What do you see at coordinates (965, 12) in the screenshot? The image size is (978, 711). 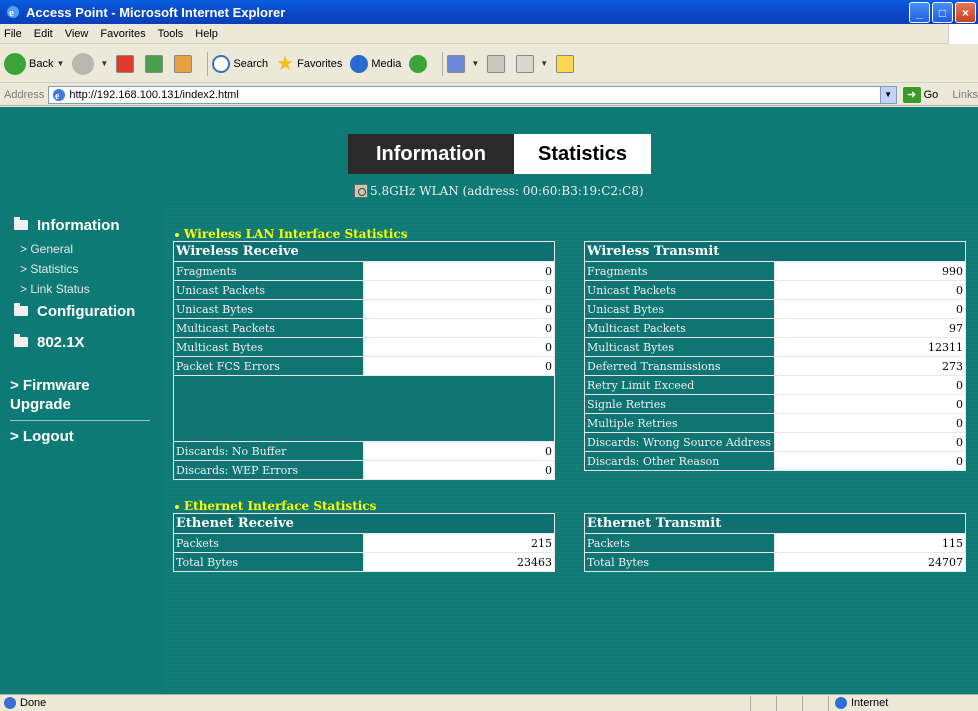 I see `close-button: ×` at bounding box center [965, 12].